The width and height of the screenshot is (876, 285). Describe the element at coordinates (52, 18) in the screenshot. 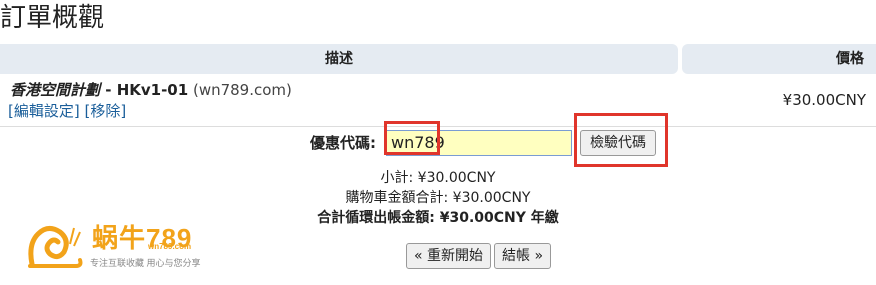

I see `page-title: 訂單概觀` at that location.